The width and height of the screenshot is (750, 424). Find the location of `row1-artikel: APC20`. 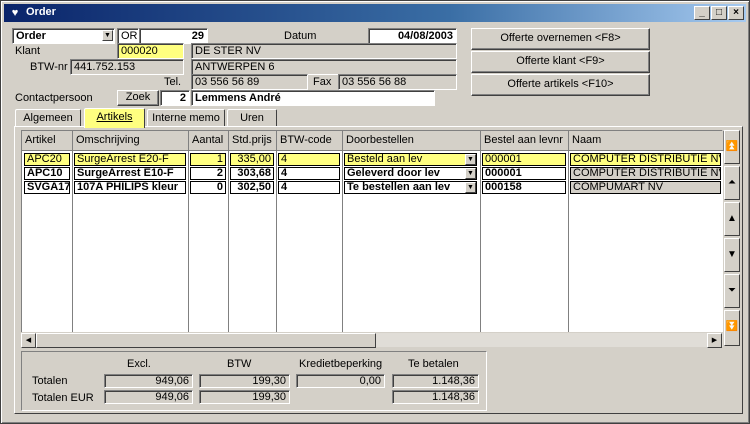

row1-artikel: APC20 is located at coordinates (47, 159).